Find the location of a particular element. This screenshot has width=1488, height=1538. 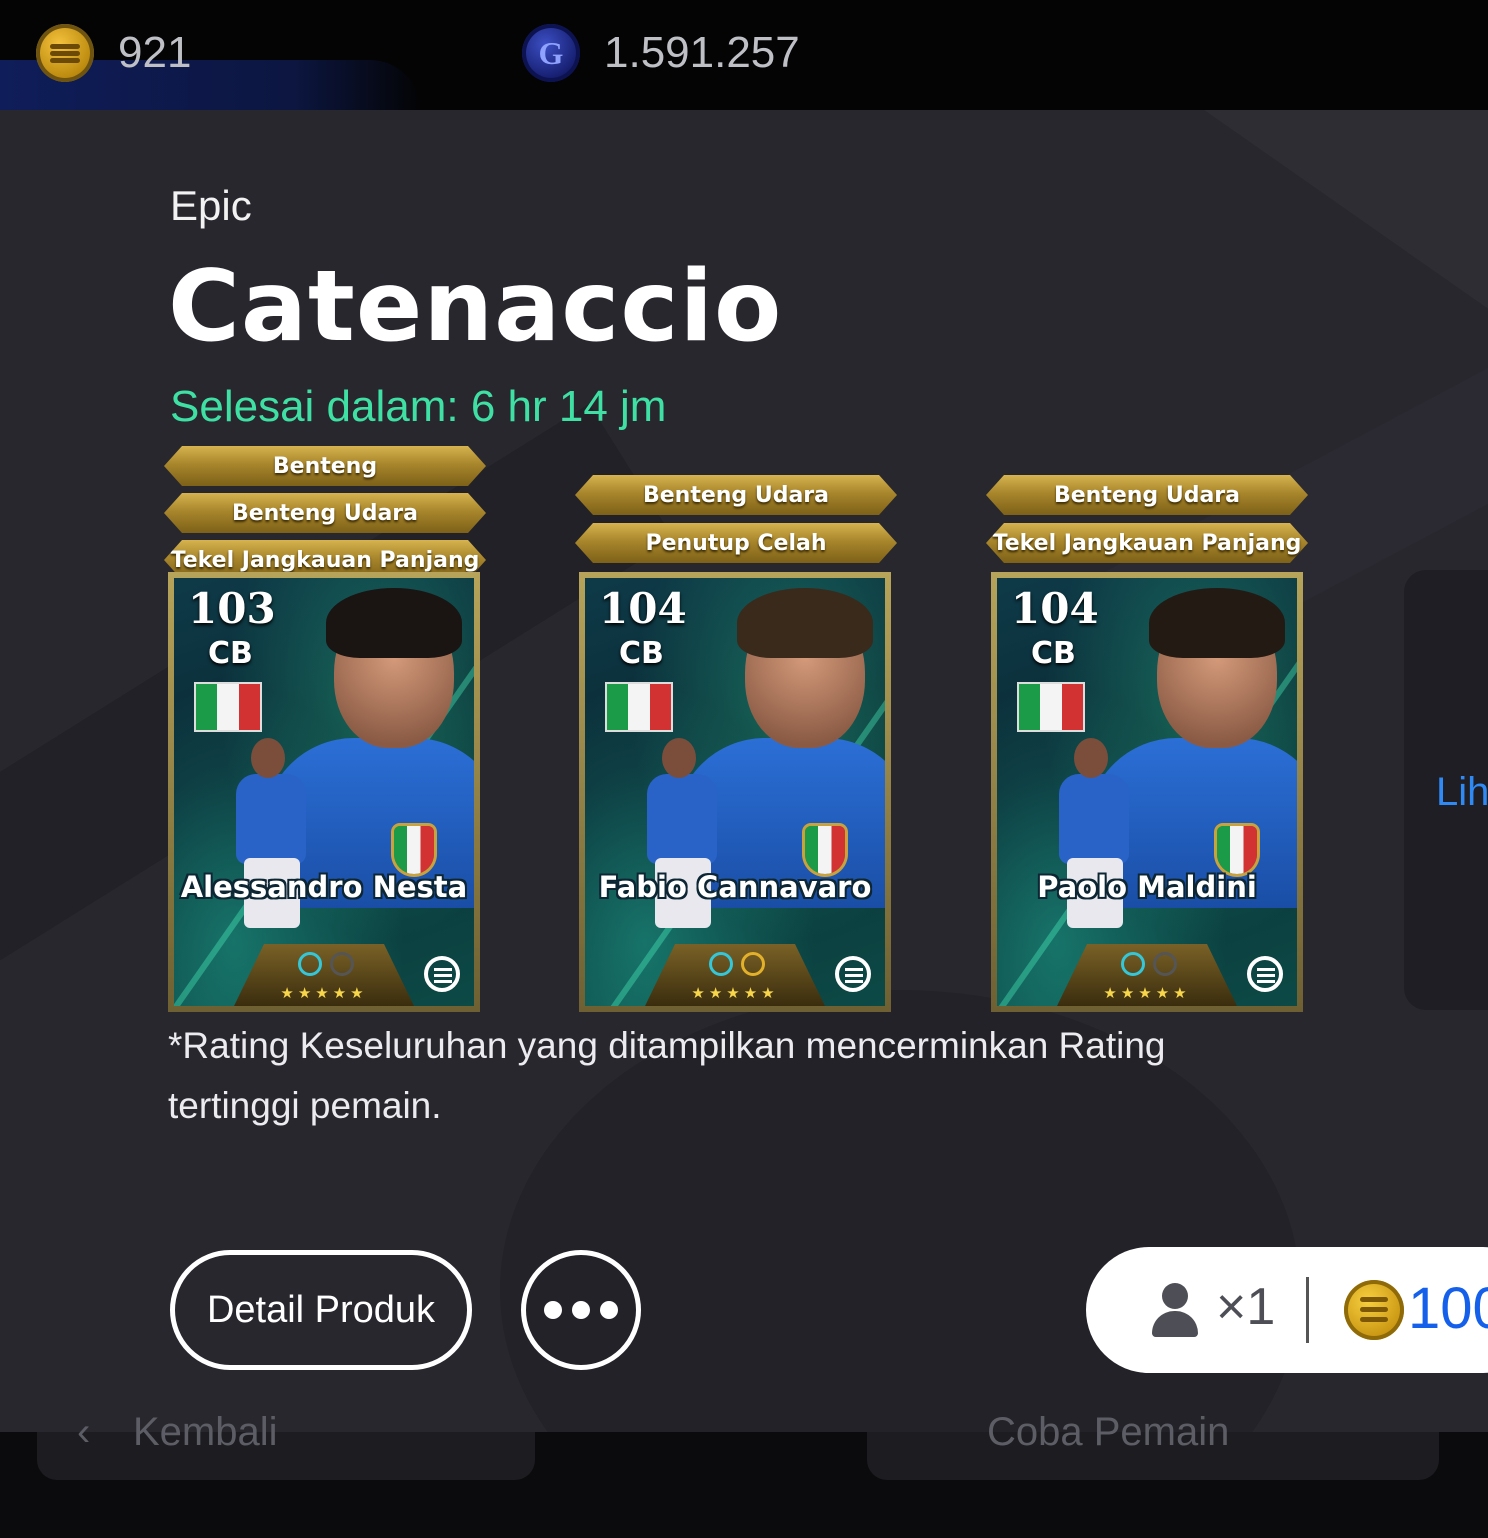

back-label: Kembali is located at coordinates (205, 1432).